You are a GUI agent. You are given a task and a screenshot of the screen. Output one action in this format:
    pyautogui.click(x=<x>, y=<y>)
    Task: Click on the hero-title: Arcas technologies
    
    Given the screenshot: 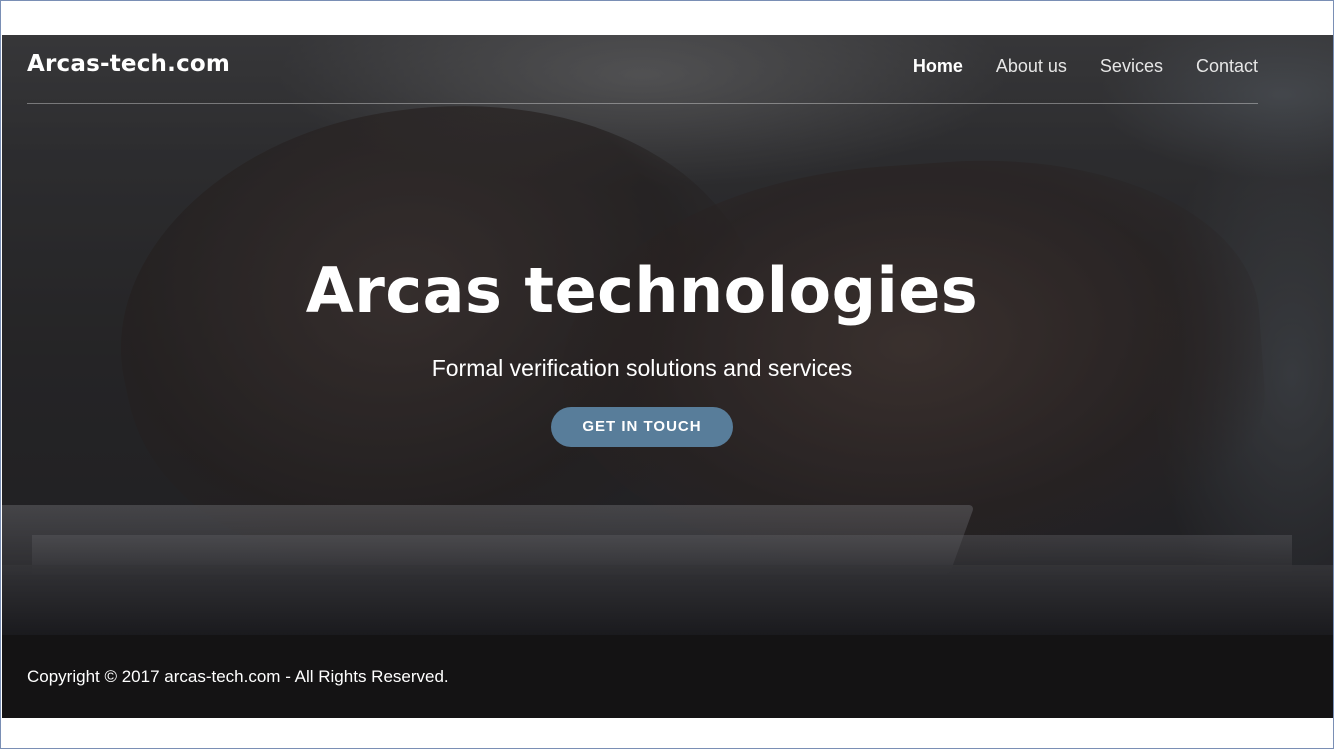 What is the action you would take?
    pyautogui.click(x=642, y=290)
    